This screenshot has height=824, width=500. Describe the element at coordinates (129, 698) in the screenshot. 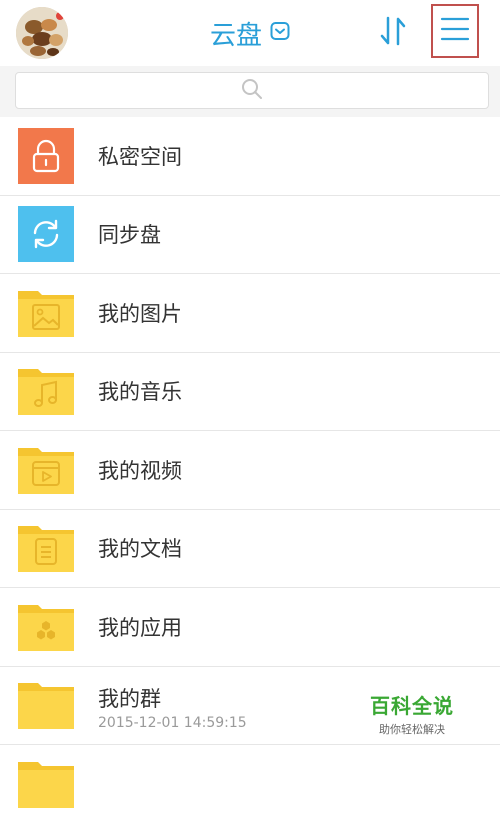

I see `list-item-label: 我的群` at that location.